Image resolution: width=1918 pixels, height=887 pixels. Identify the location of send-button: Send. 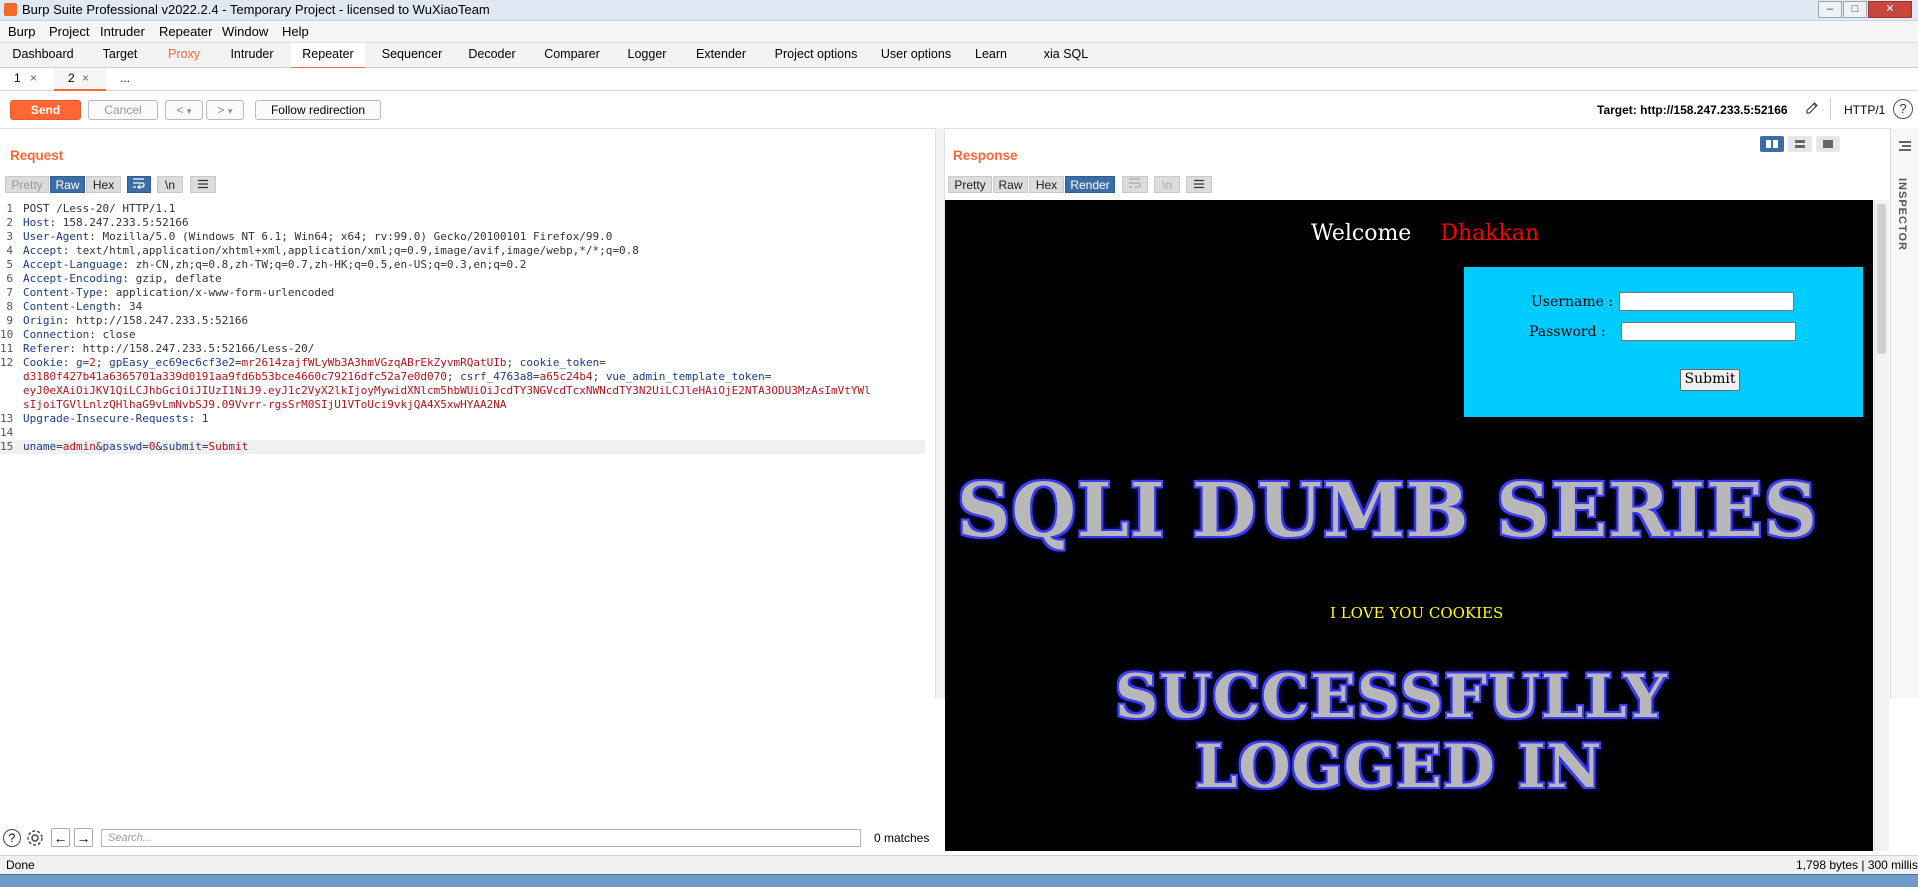
(45, 110).